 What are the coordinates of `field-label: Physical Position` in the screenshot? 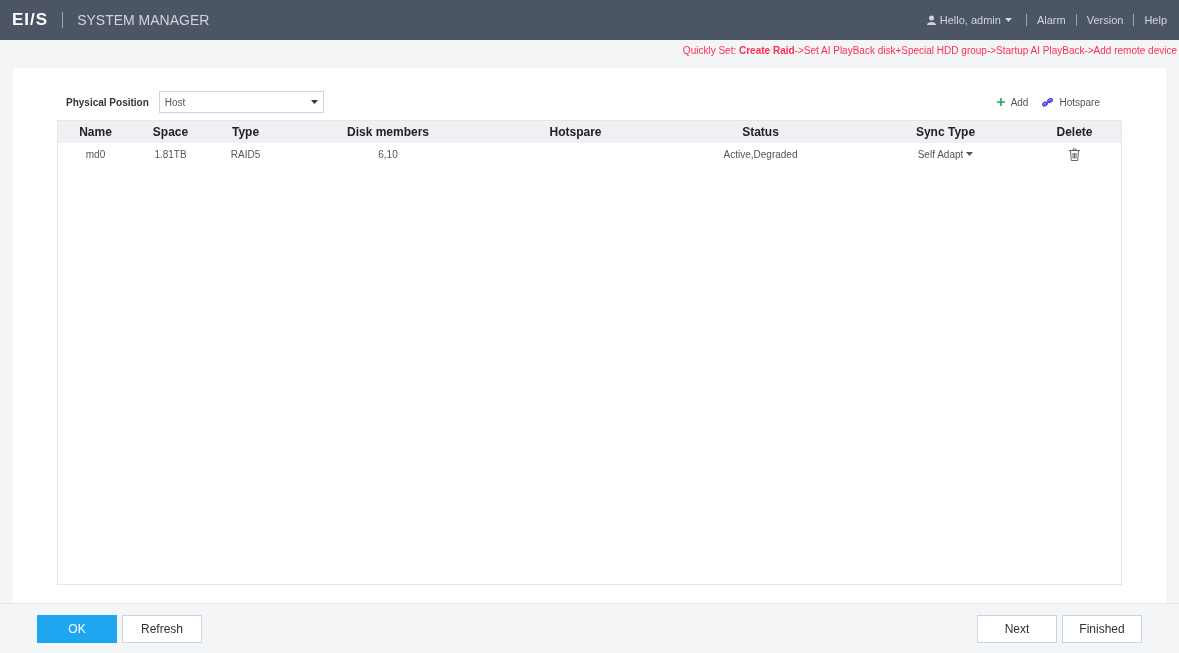 It's located at (107, 102).